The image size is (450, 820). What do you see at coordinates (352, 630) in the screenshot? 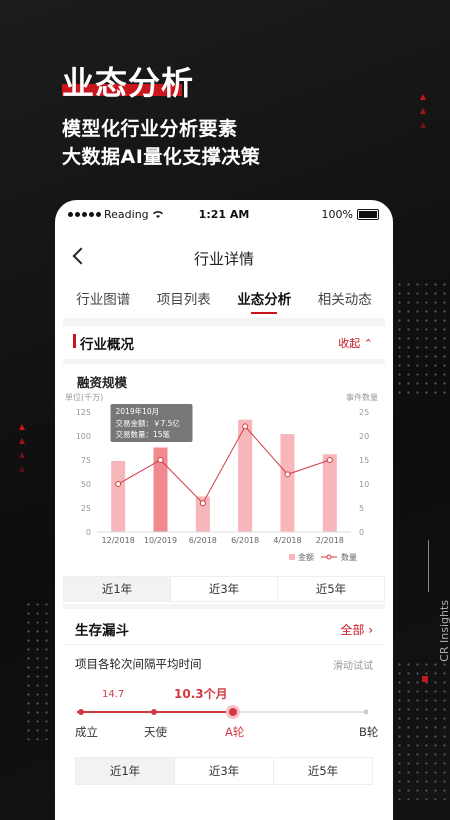
I see `all-label: 全部` at bounding box center [352, 630].